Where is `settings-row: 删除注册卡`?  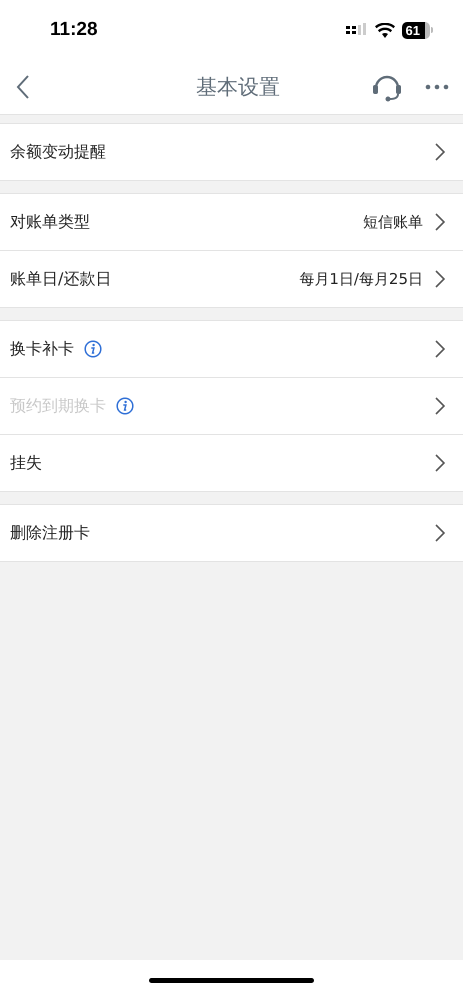 settings-row: 删除注册卡 is located at coordinates (231, 533).